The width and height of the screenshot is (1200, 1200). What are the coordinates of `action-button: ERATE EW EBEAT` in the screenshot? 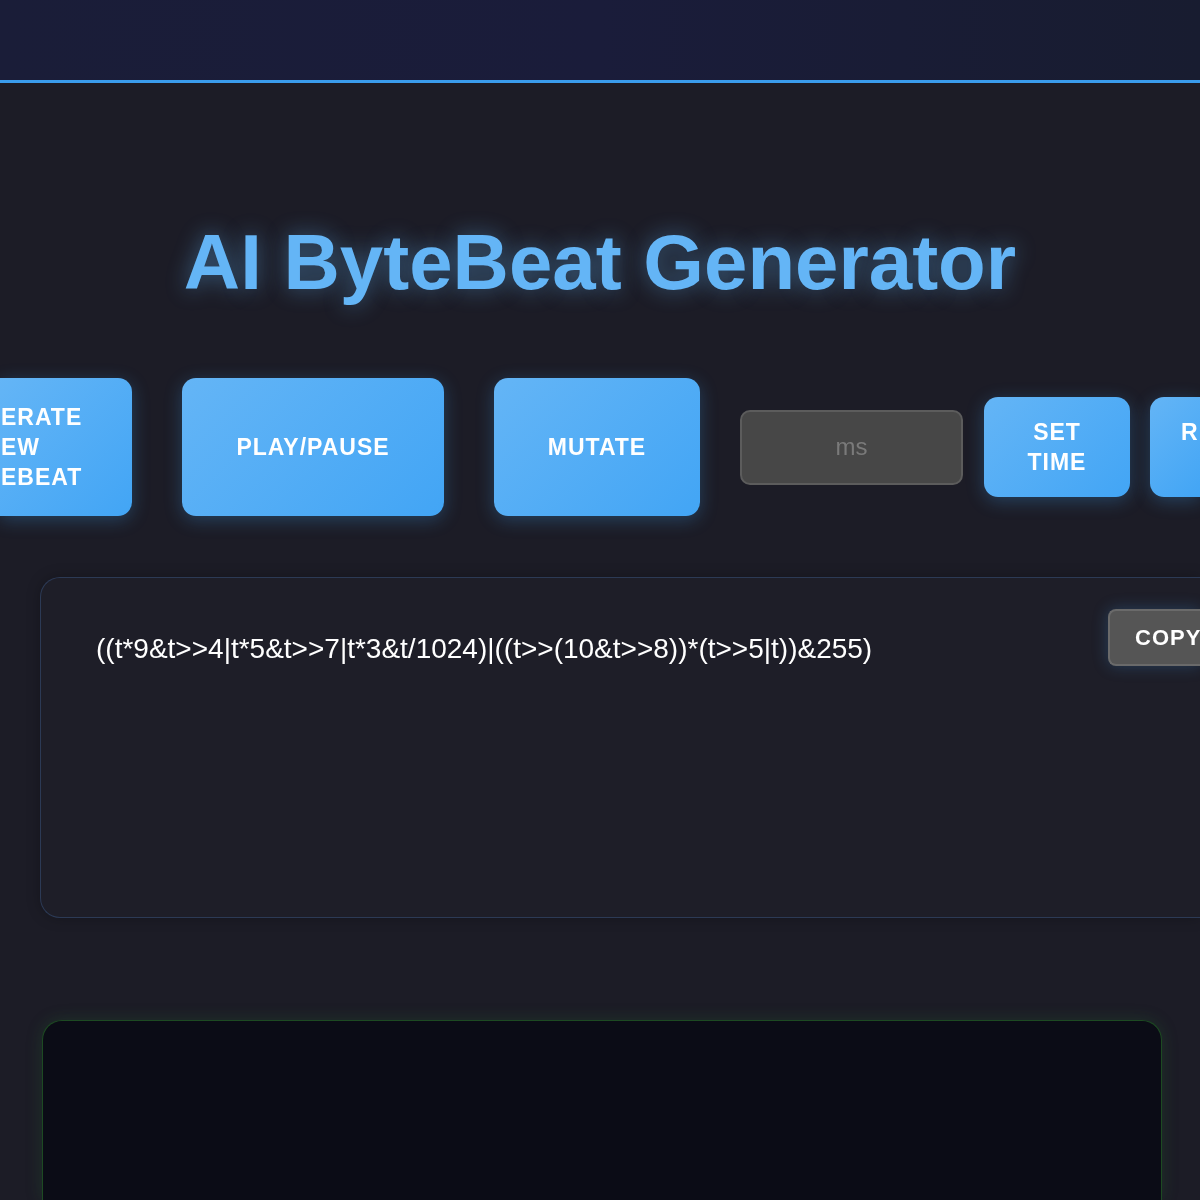 It's located at (66, 447).